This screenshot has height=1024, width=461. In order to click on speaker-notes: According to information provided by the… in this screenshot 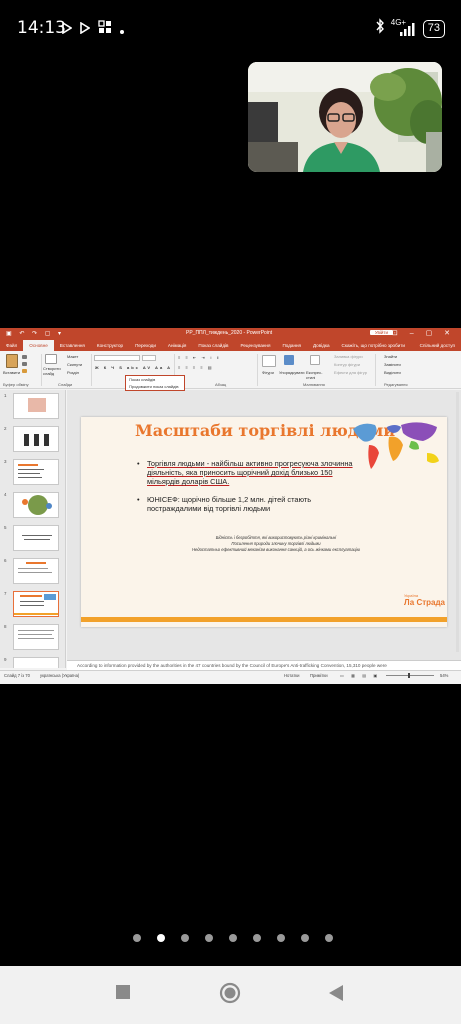, I will do `click(264, 665)`.